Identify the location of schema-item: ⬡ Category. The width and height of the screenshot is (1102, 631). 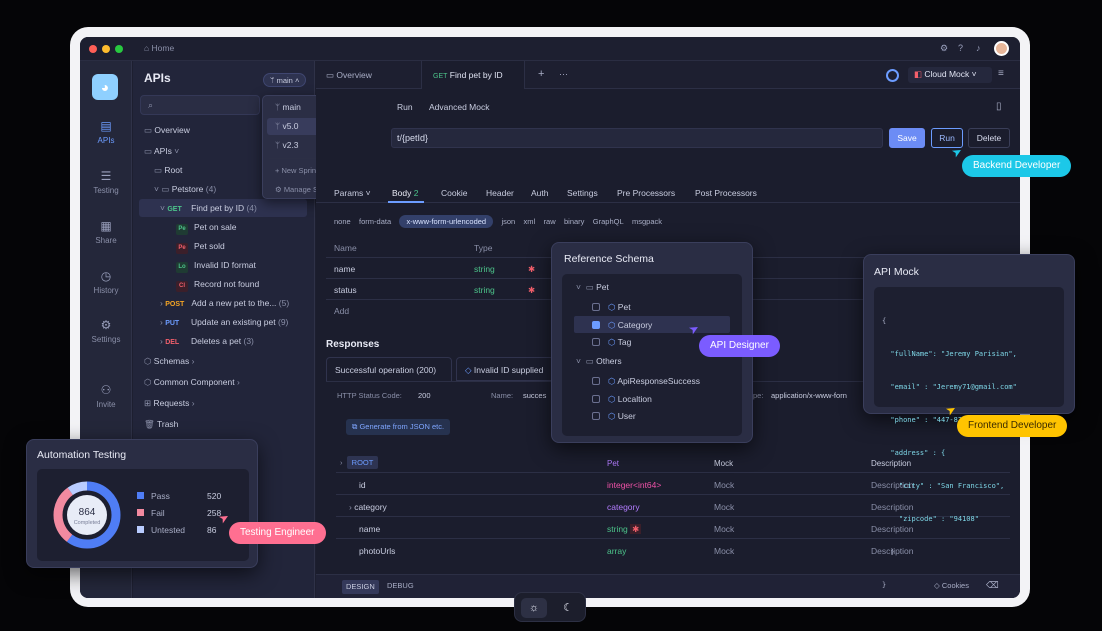
(622, 325).